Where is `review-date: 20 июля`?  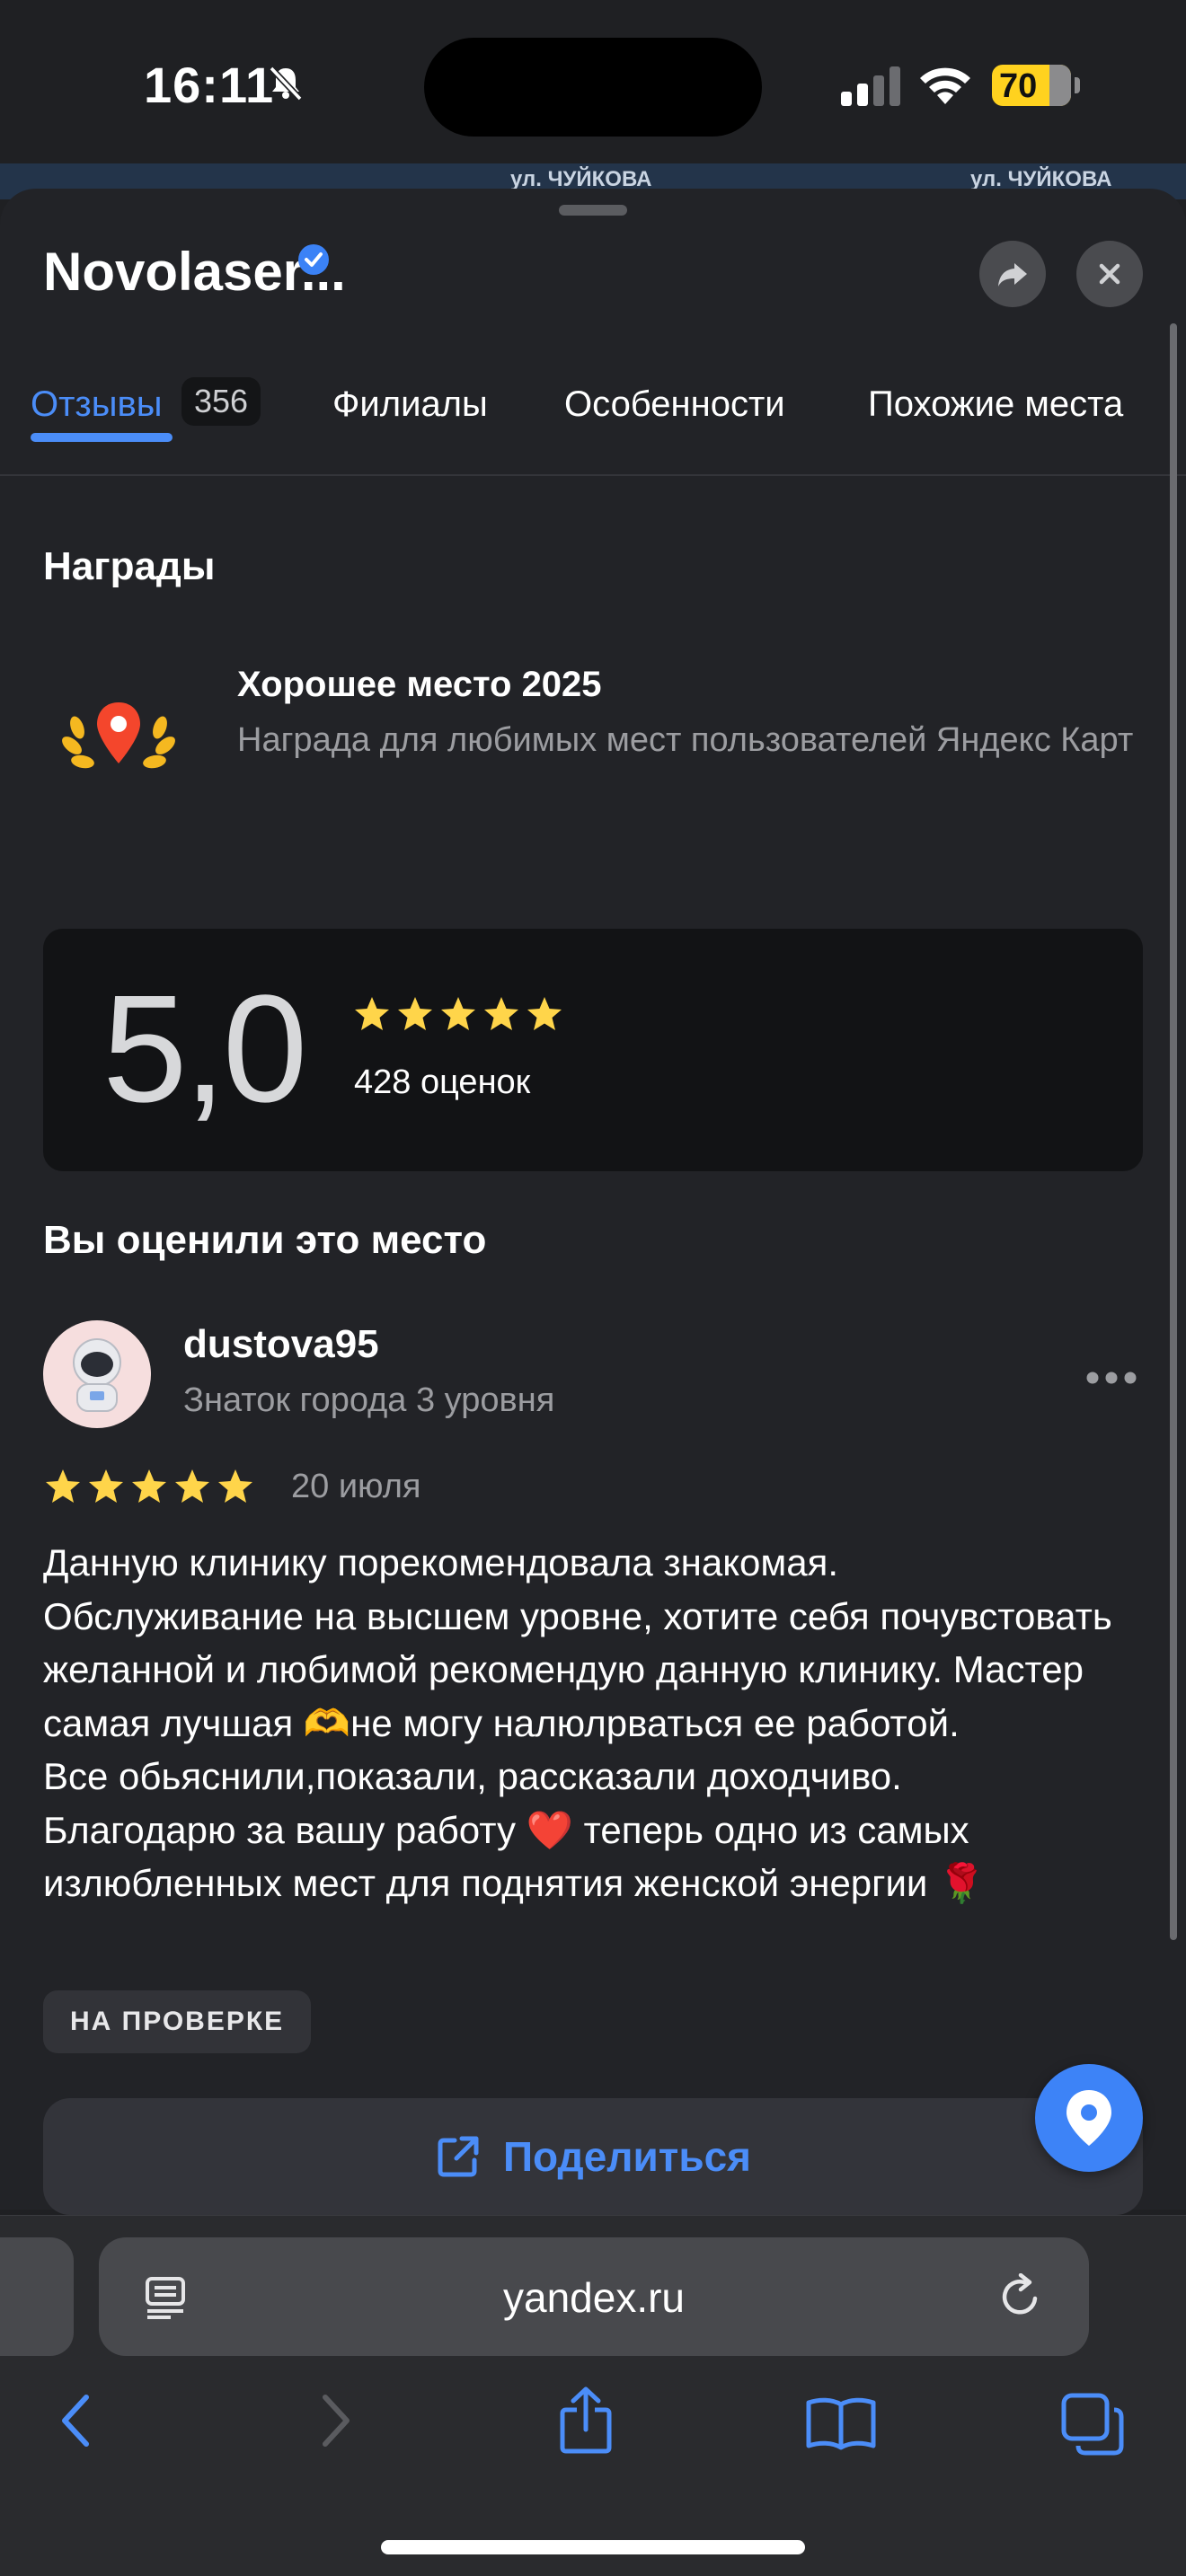
review-date: 20 июля is located at coordinates (356, 1486).